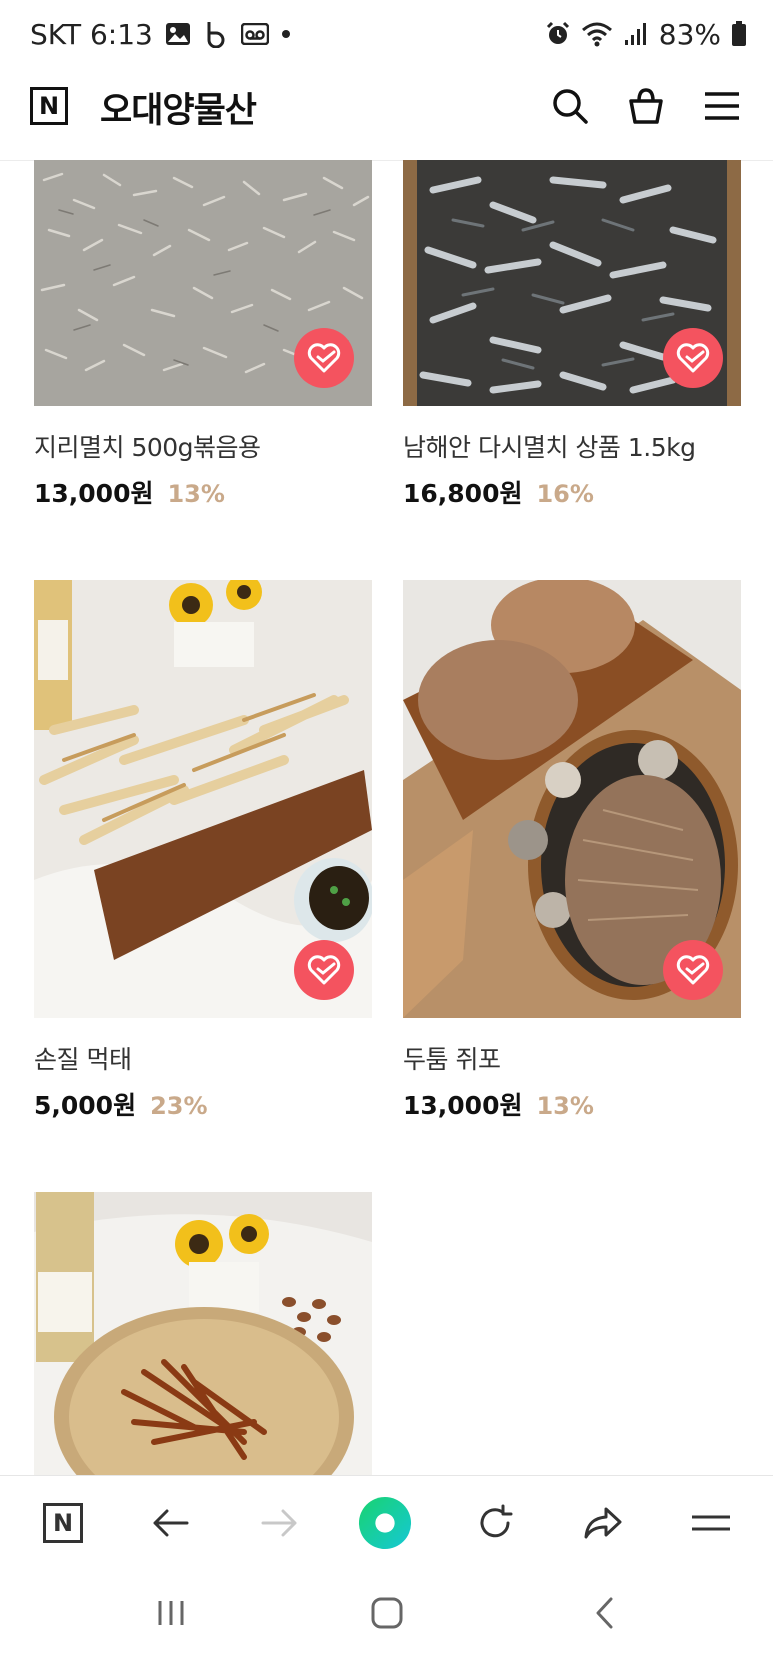  I want to click on product-card: 손질 먹태 5,000원 23%, so click(203, 851).